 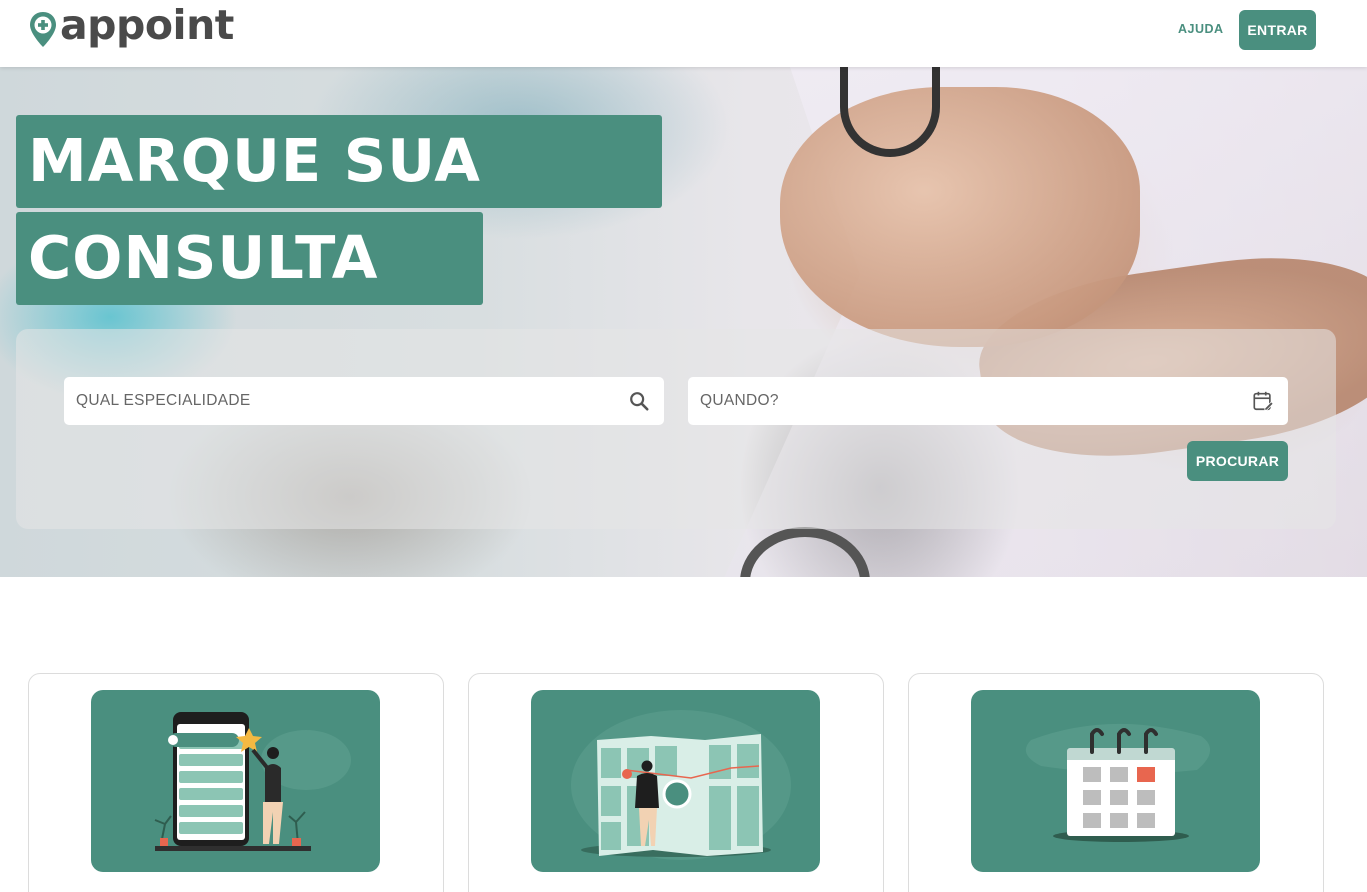 I want to click on help-link: AJUDA, so click(x=1201, y=29).